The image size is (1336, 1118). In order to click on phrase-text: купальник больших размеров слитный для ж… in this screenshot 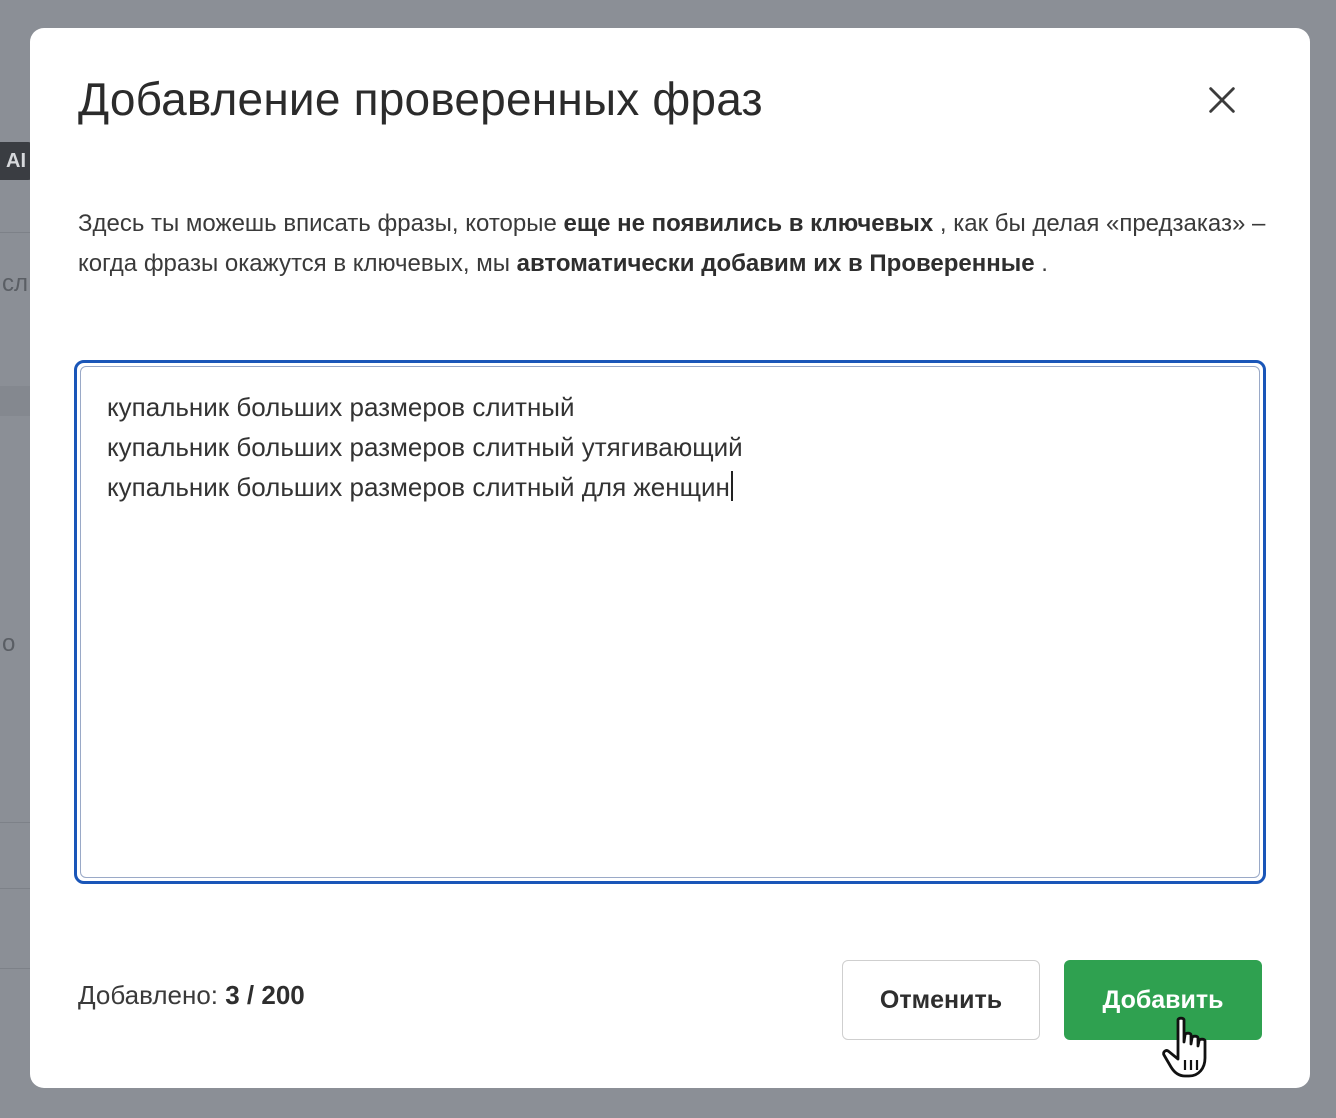, I will do `click(418, 487)`.